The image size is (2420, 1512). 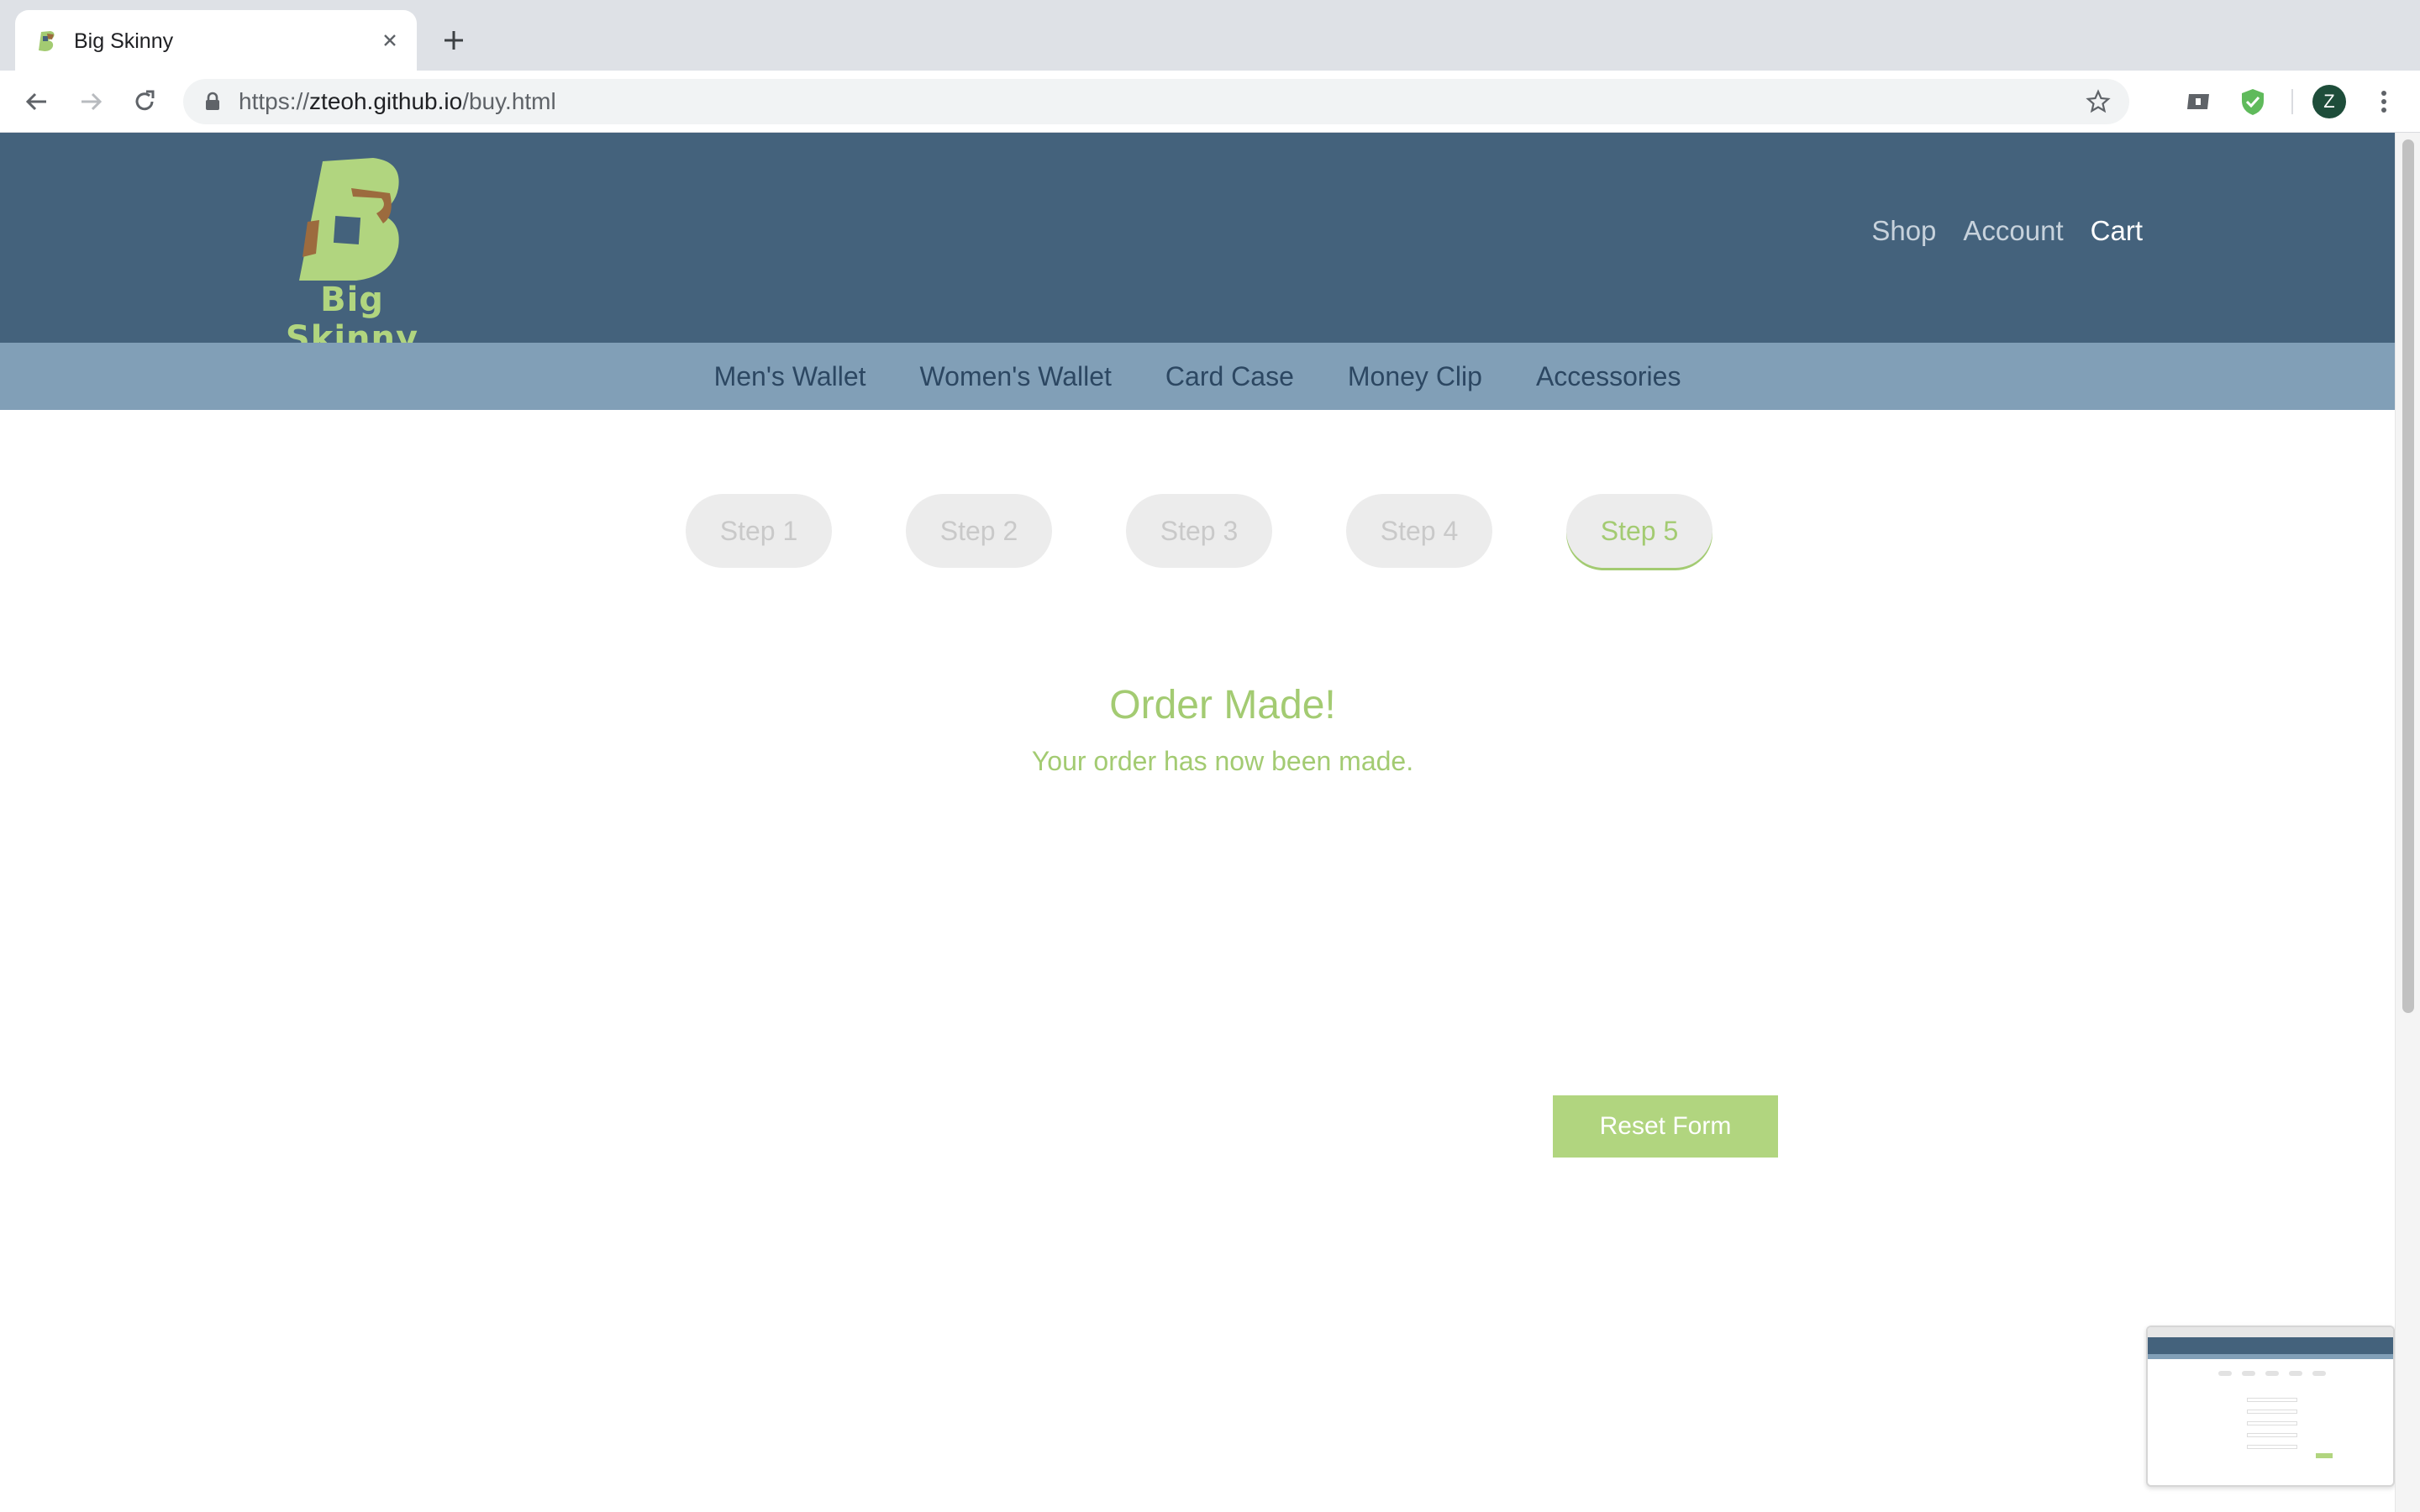 What do you see at coordinates (397, 101) in the screenshot?
I see `url-text: https://zteoh.github.io/buy.html` at bounding box center [397, 101].